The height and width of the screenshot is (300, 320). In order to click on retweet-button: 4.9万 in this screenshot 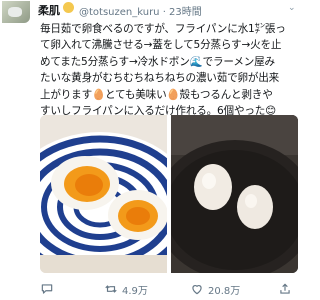, I will do `click(126, 289)`.